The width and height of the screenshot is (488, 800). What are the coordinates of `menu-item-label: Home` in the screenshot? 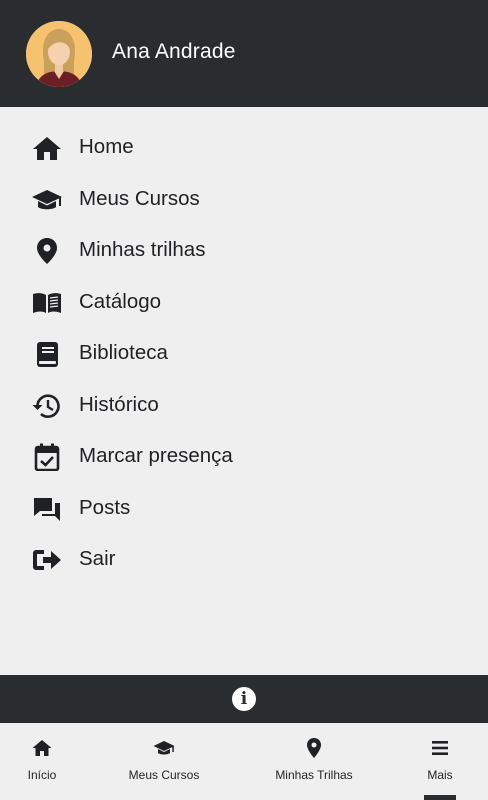 It's located at (106, 146).